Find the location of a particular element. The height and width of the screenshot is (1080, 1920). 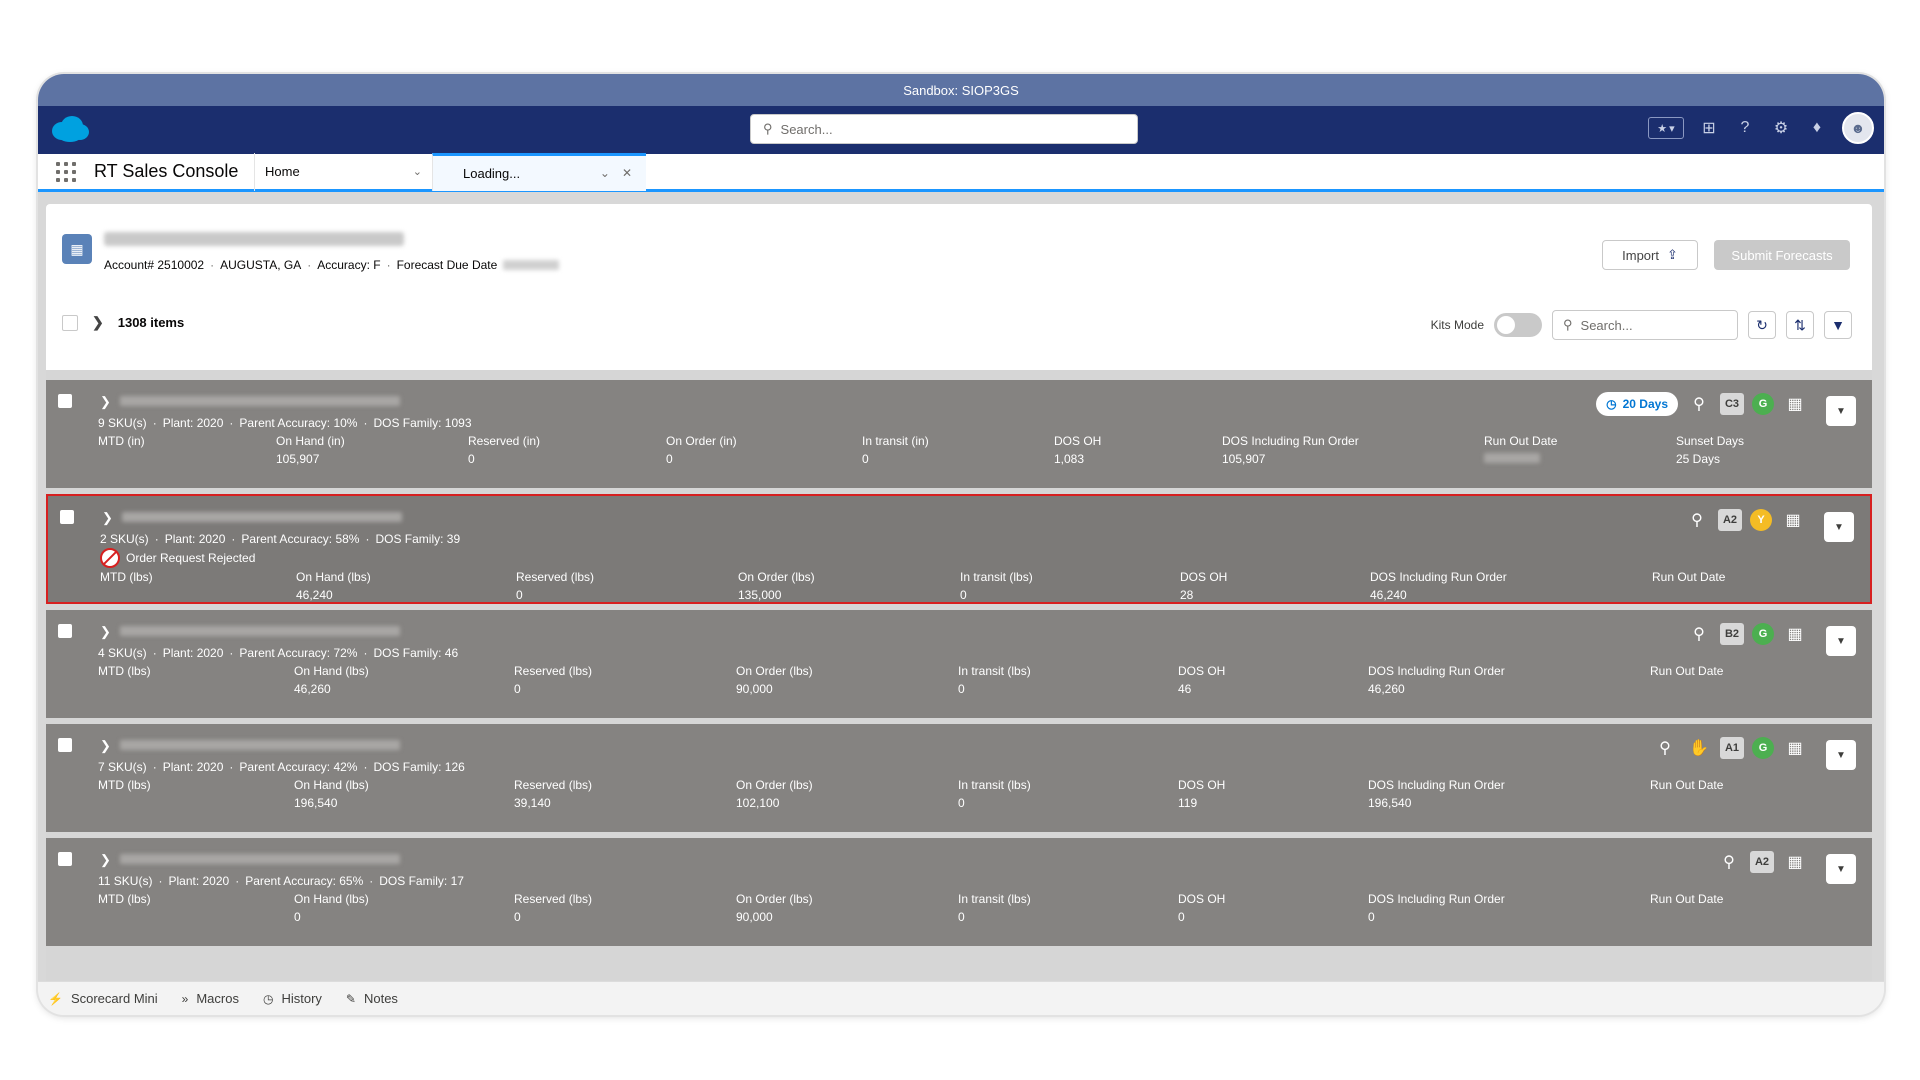

dos-family: DOS Family: 1093 is located at coordinates (422, 423).